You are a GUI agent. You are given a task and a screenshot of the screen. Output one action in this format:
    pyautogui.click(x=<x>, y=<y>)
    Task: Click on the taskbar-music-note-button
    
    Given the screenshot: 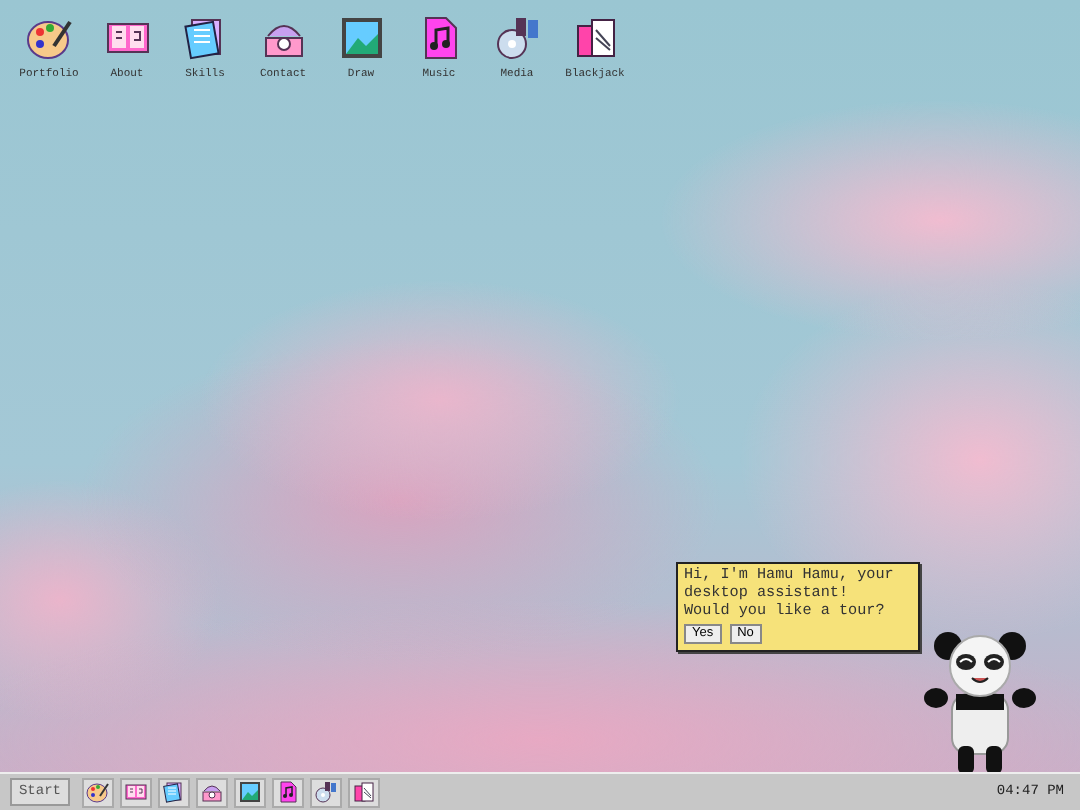 What is the action you would take?
    pyautogui.click(x=288, y=792)
    